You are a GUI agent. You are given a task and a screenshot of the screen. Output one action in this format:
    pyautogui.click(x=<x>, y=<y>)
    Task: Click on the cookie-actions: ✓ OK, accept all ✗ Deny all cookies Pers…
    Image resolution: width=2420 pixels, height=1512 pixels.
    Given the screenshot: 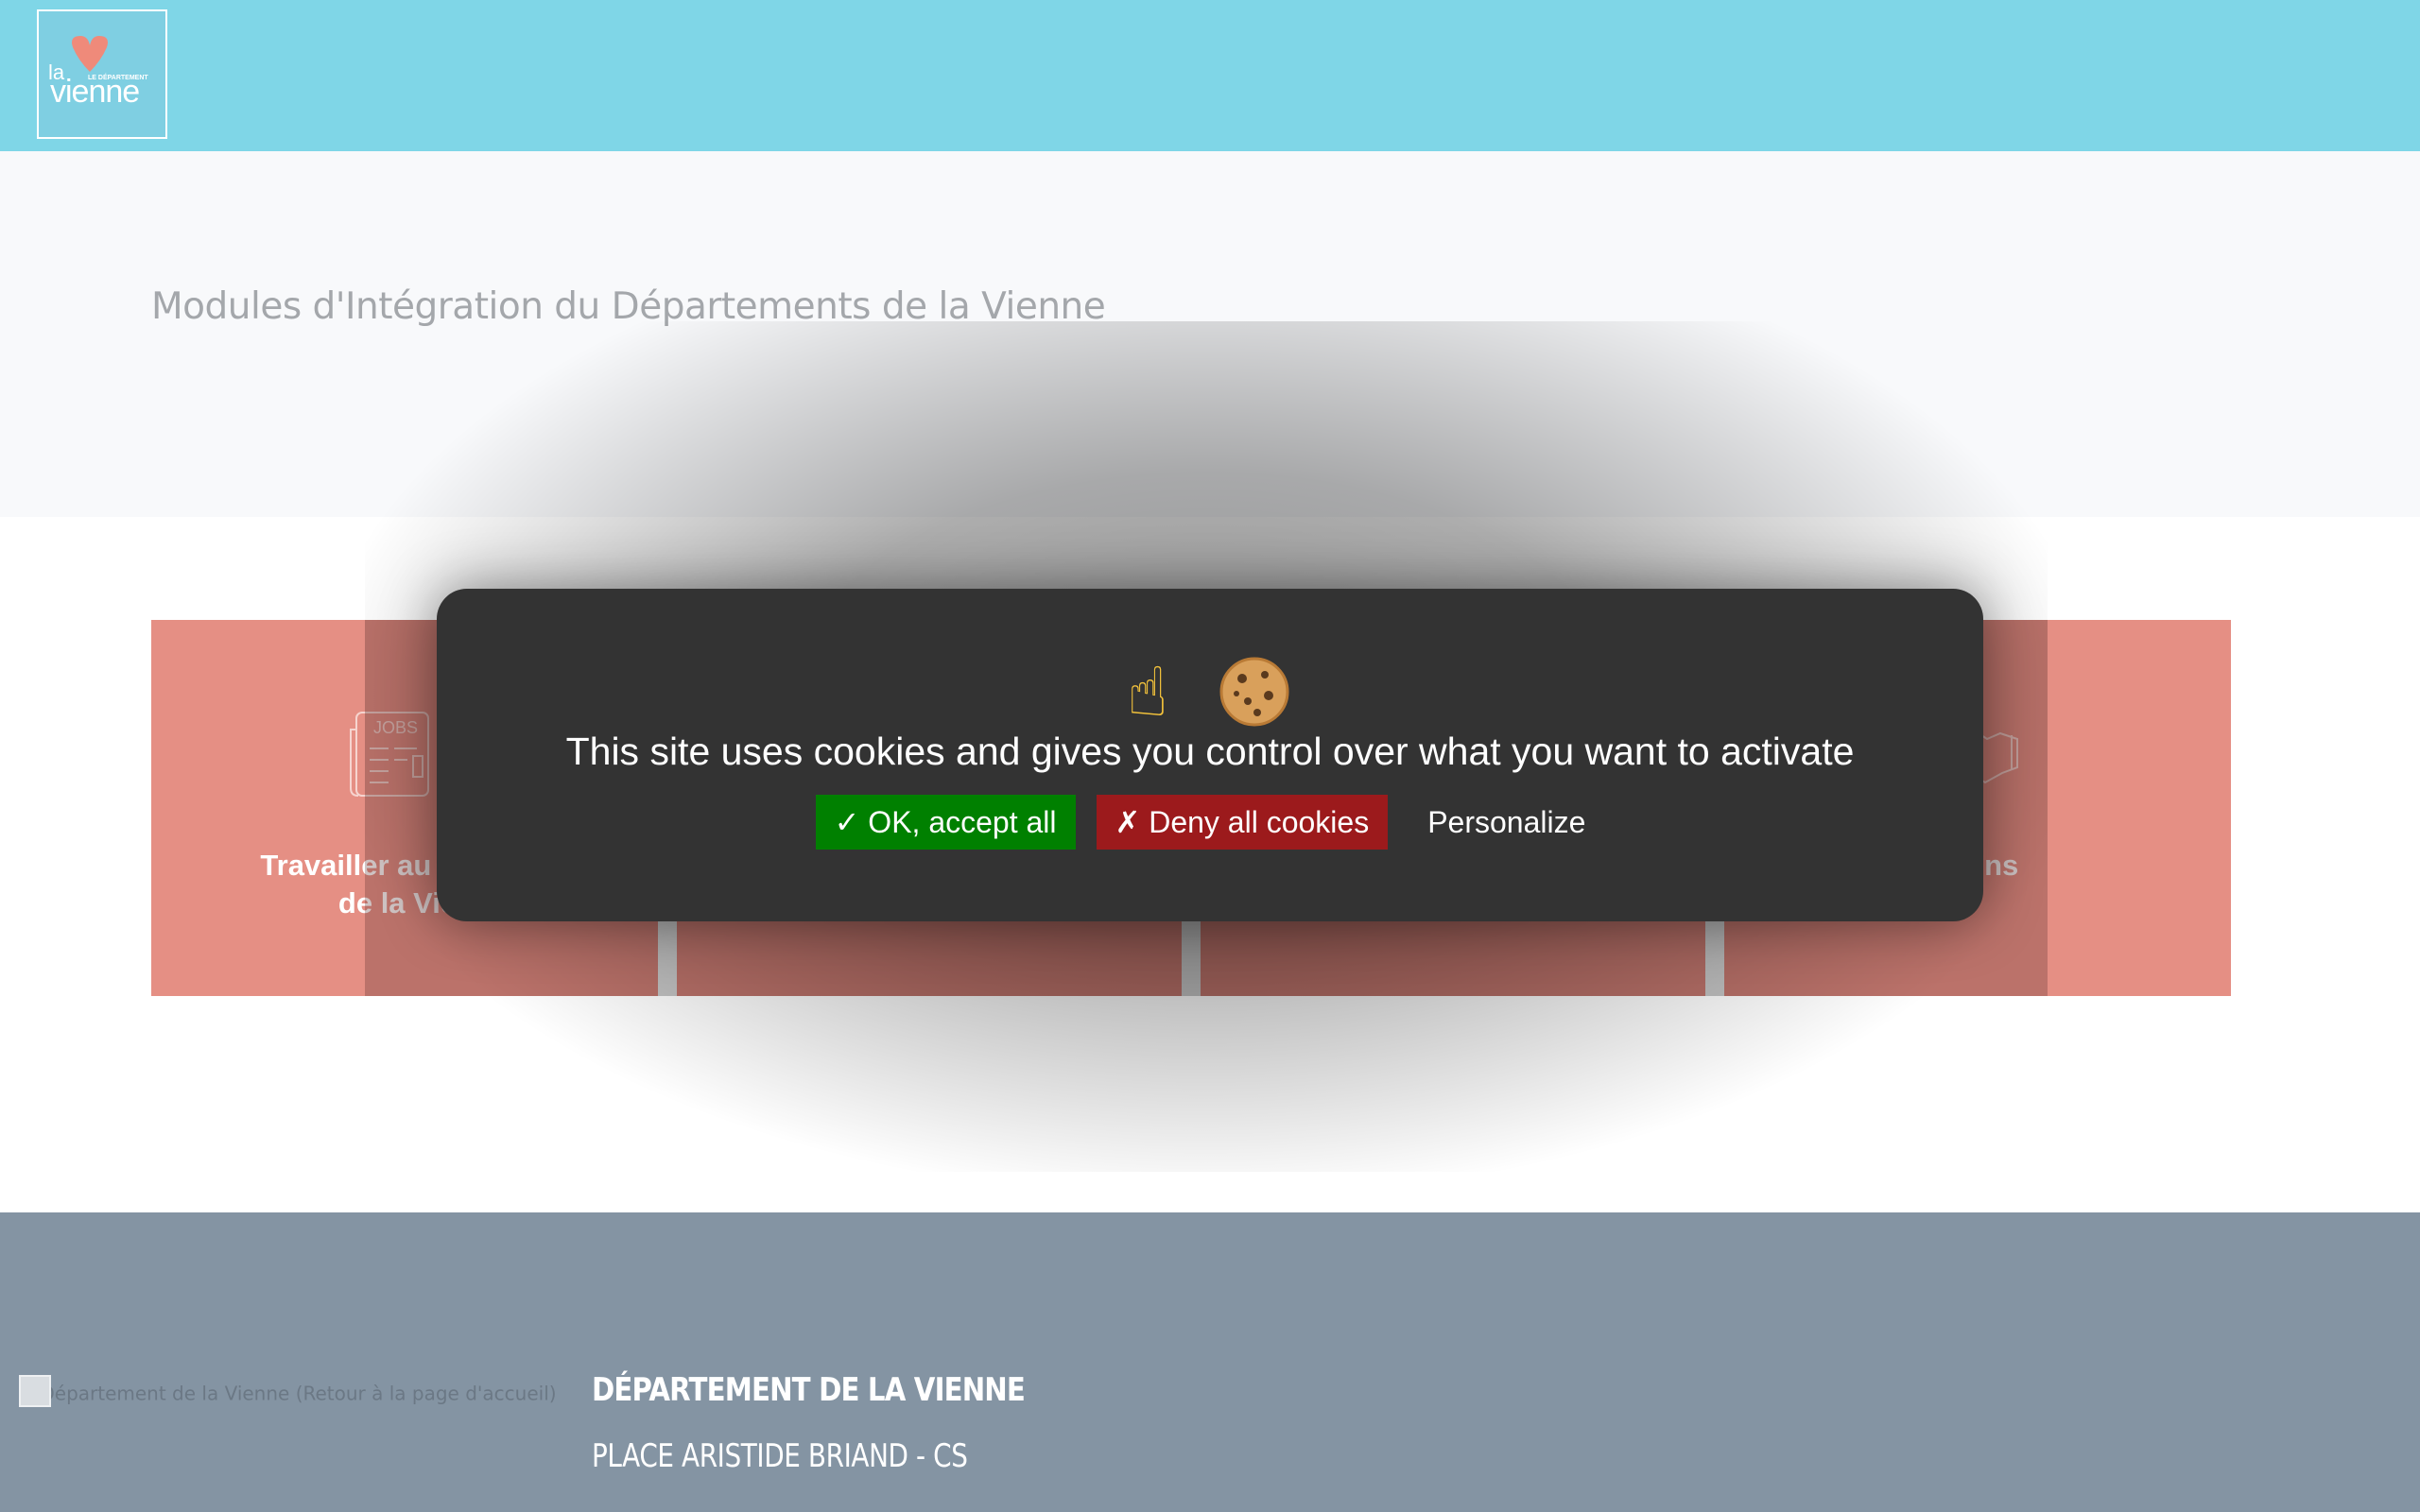 What is the action you would take?
    pyautogui.click(x=1210, y=822)
    